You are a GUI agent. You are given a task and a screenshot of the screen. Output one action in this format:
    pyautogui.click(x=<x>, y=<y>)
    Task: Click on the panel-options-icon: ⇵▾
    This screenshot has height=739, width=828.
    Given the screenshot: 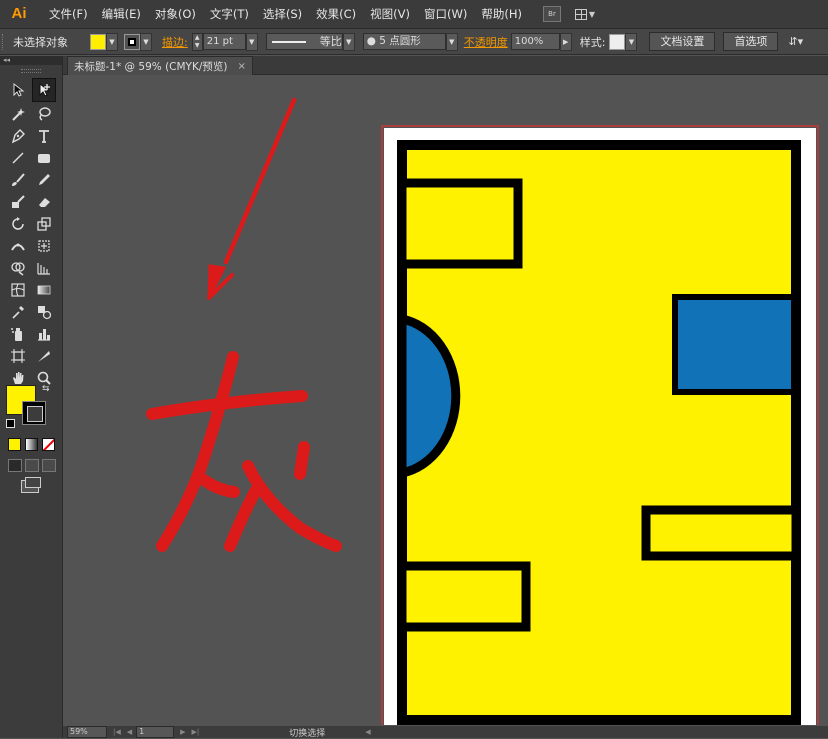 What is the action you would take?
    pyautogui.click(x=795, y=41)
    